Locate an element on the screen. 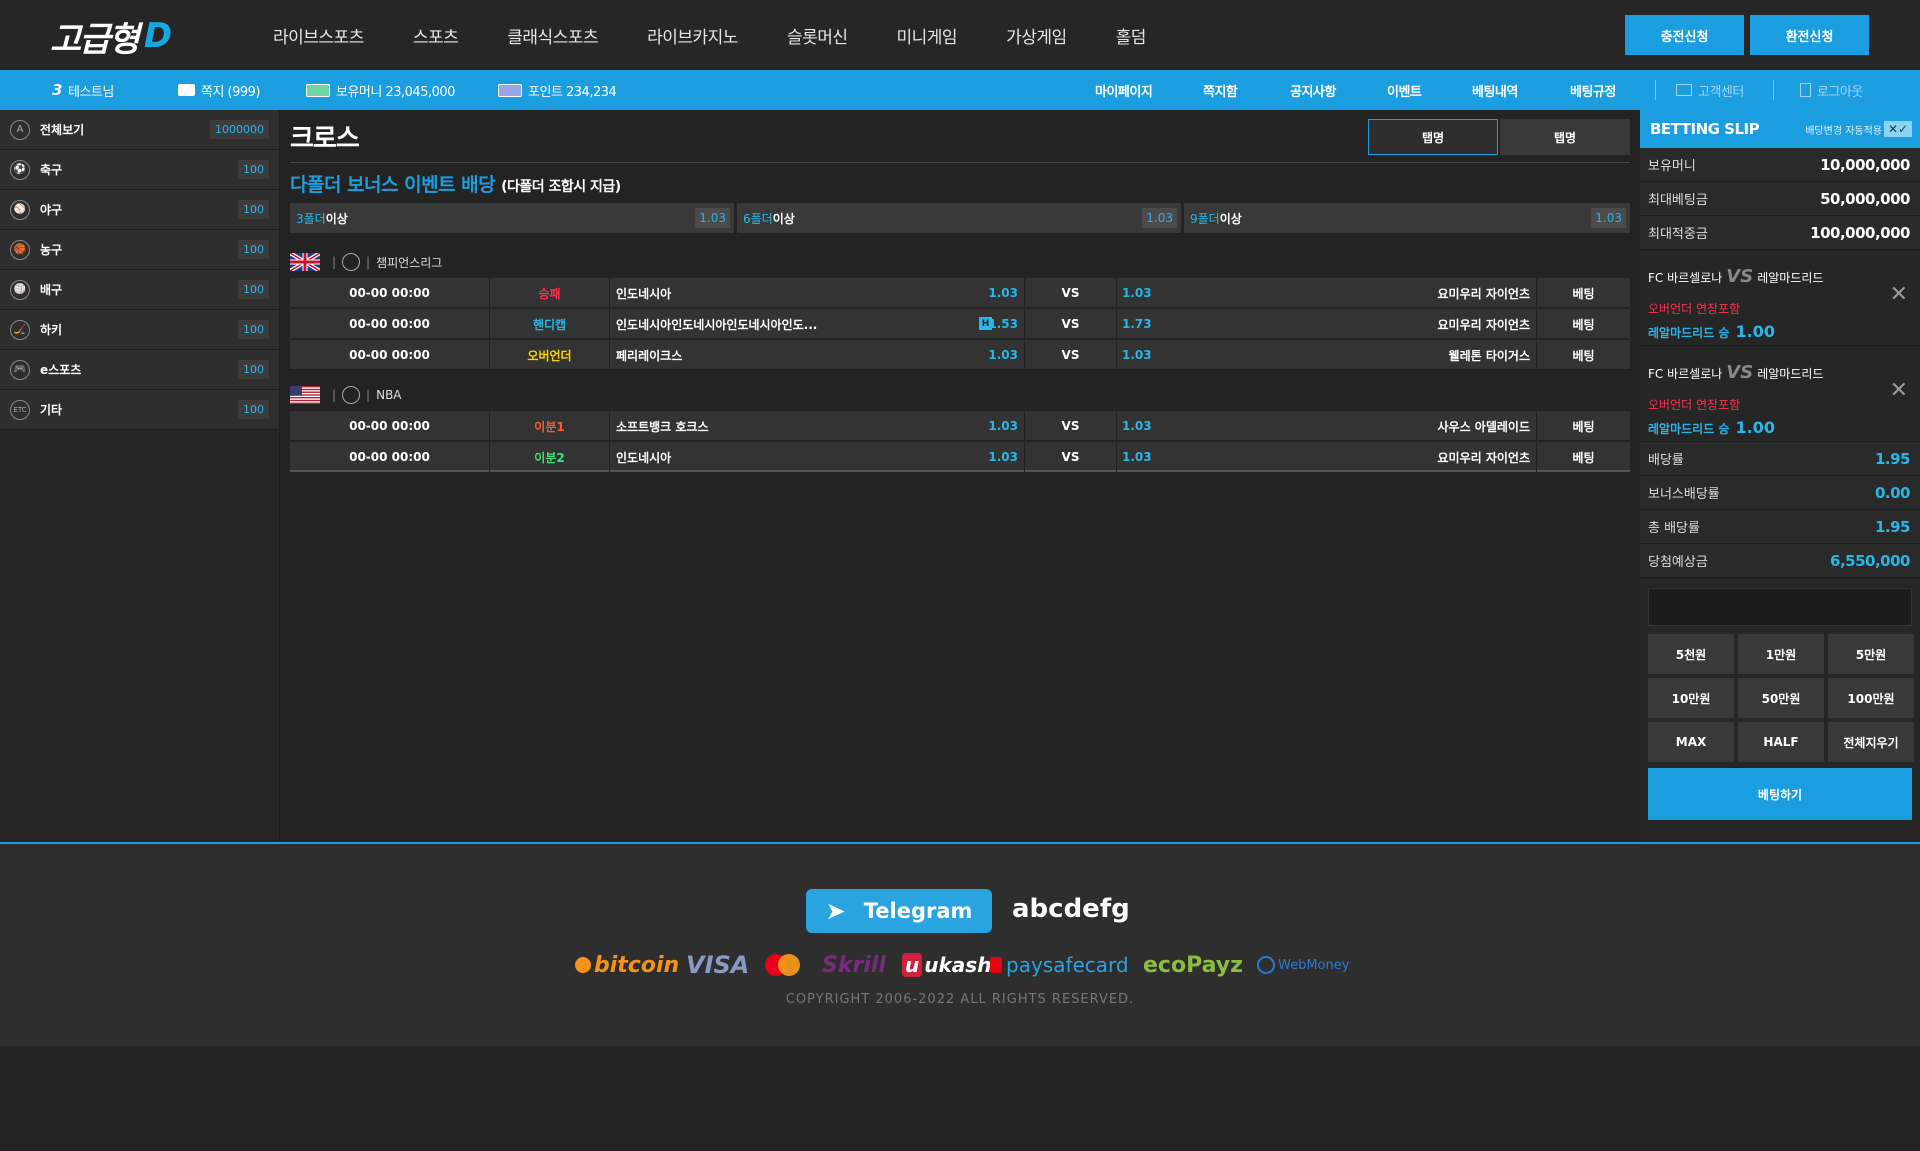 Image resolution: width=1920 pixels, height=1151 pixels. fold-bonus-6: 6폴더 이상 1.03 is located at coordinates (959, 218).